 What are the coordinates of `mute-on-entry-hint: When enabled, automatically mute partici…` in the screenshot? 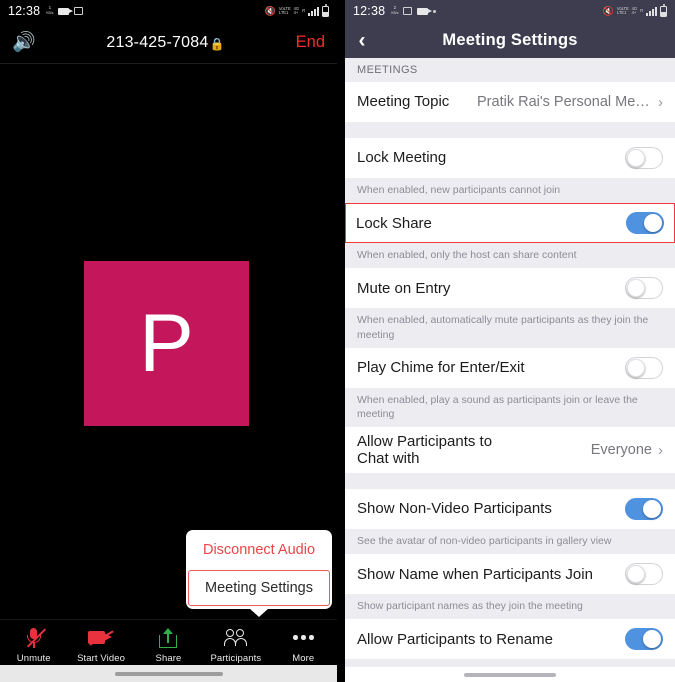 It's located at (510, 328).